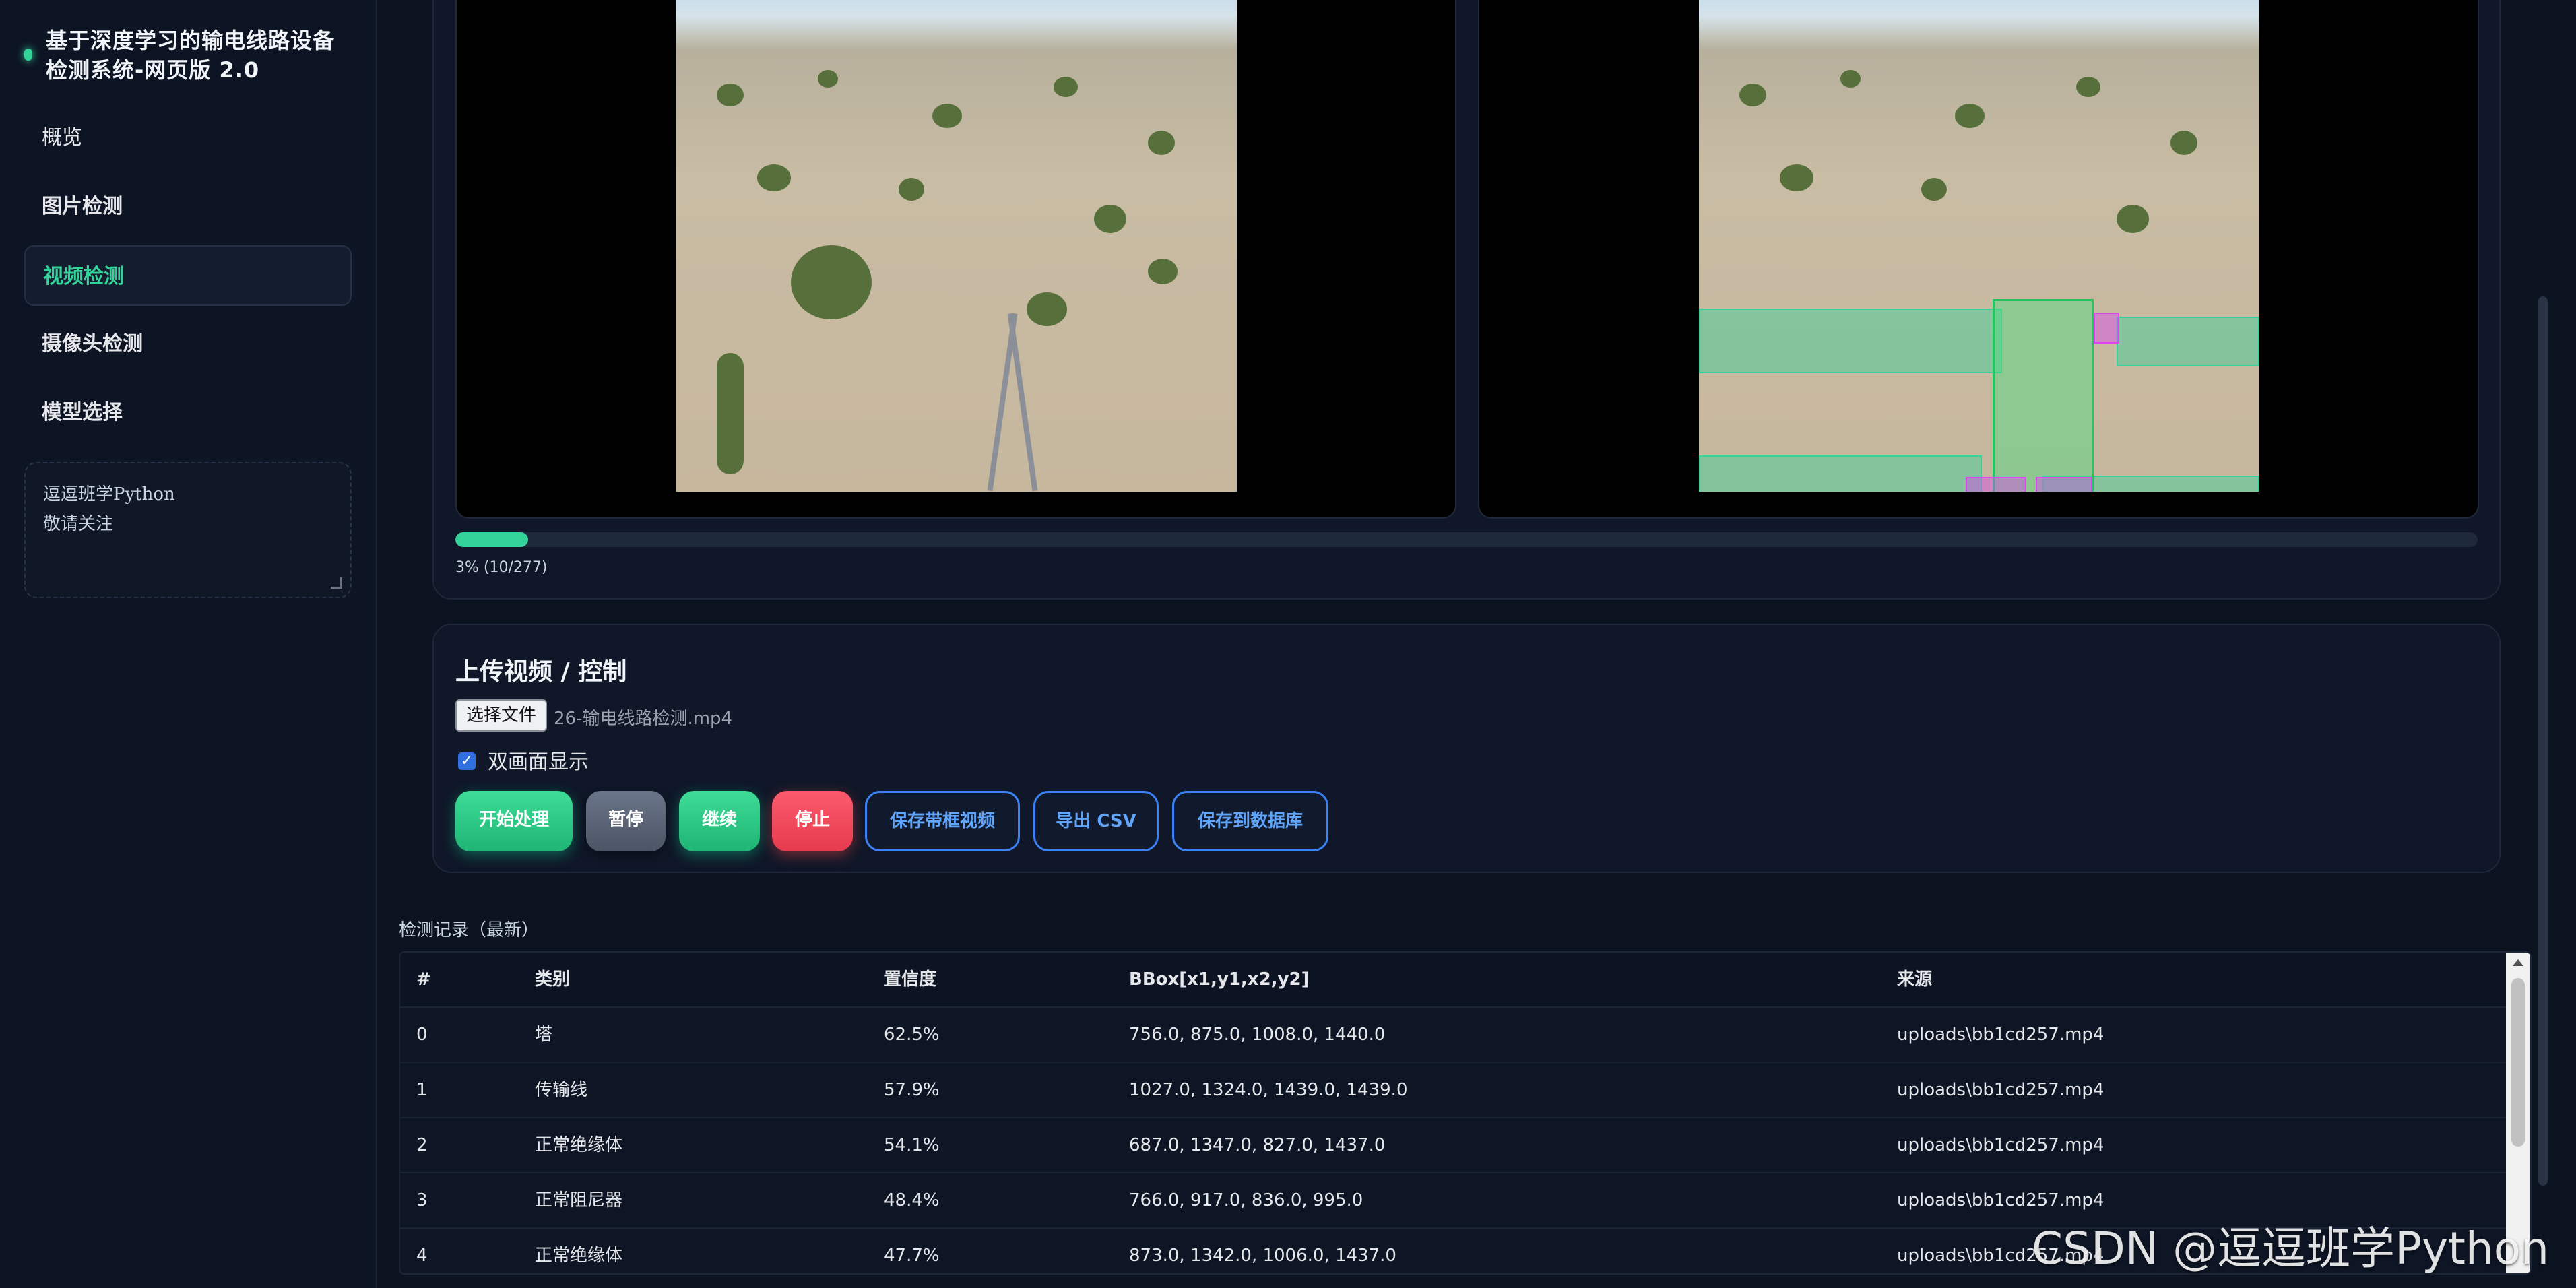 The image size is (2576, 1288). What do you see at coordinates (188, 413) in the screenshot?
I see `sidebar-item-model-selection: 模型选择` at bounding box center [188, 413].